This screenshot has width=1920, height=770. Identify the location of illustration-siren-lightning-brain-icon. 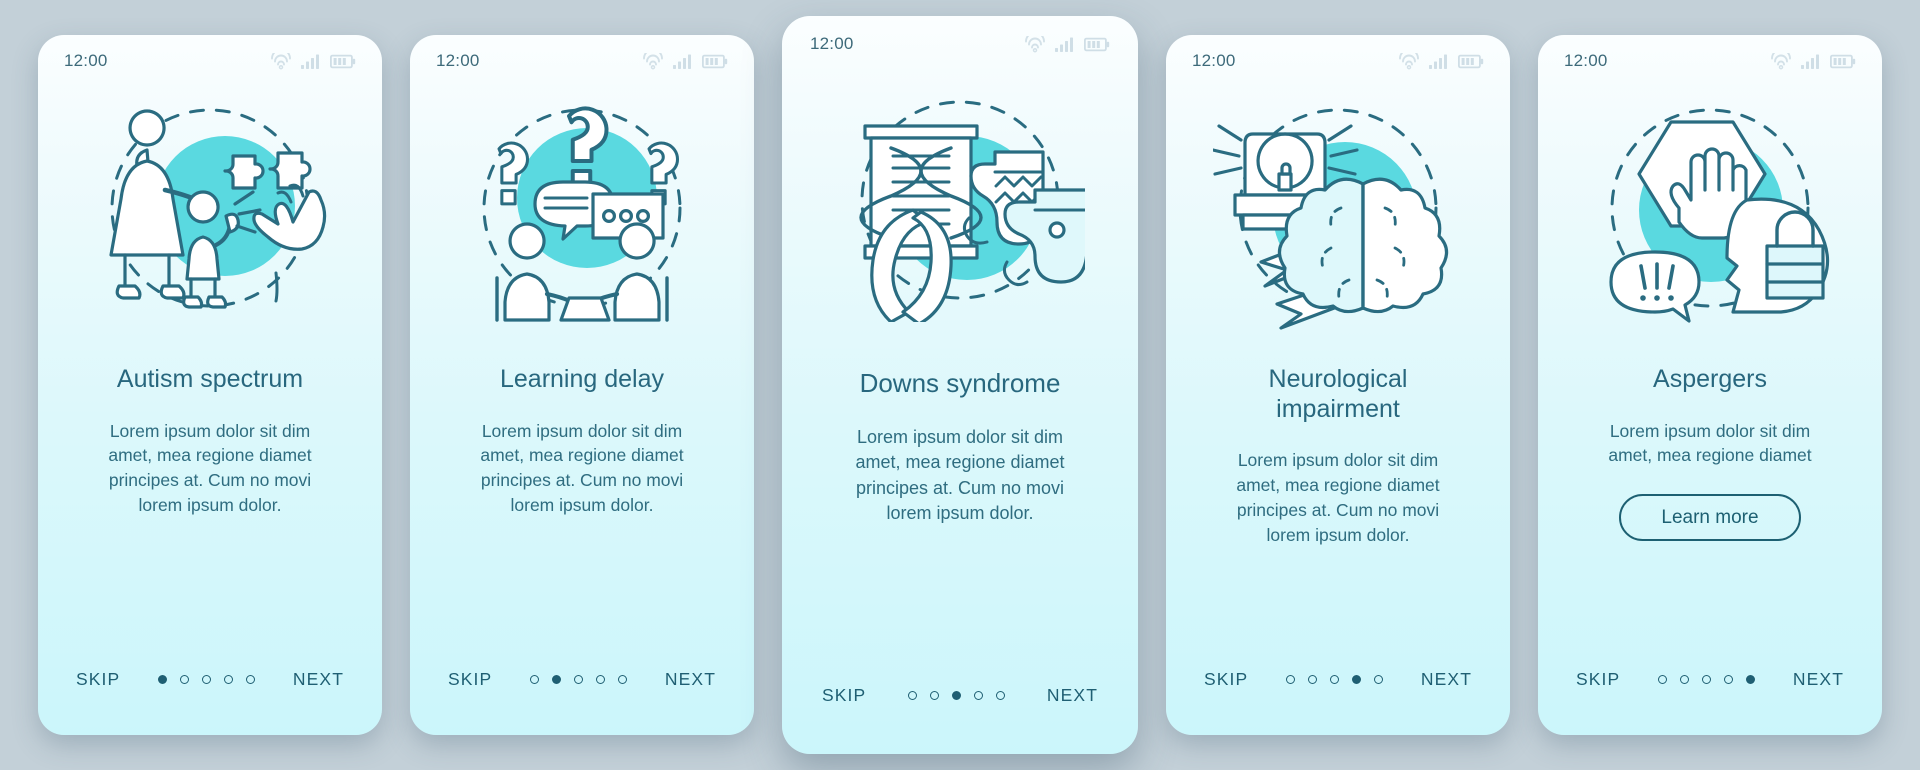
(1338, 211).